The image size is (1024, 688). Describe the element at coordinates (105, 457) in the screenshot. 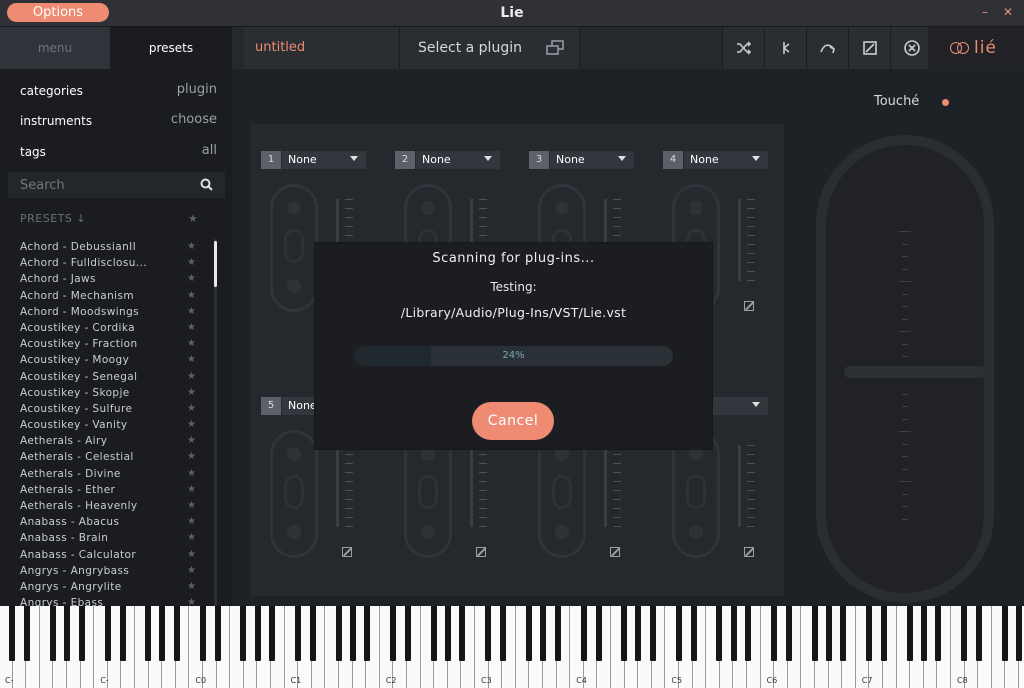

I see `preset-list-item: Aetherals - Celestial ★` at that location.